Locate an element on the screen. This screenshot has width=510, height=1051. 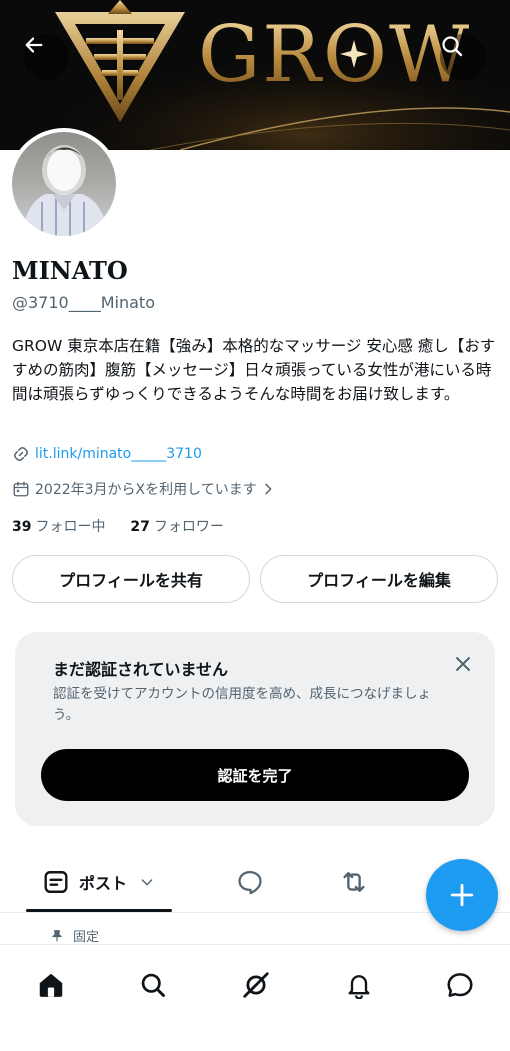
reply-icon is located at coordinates (250, 882).